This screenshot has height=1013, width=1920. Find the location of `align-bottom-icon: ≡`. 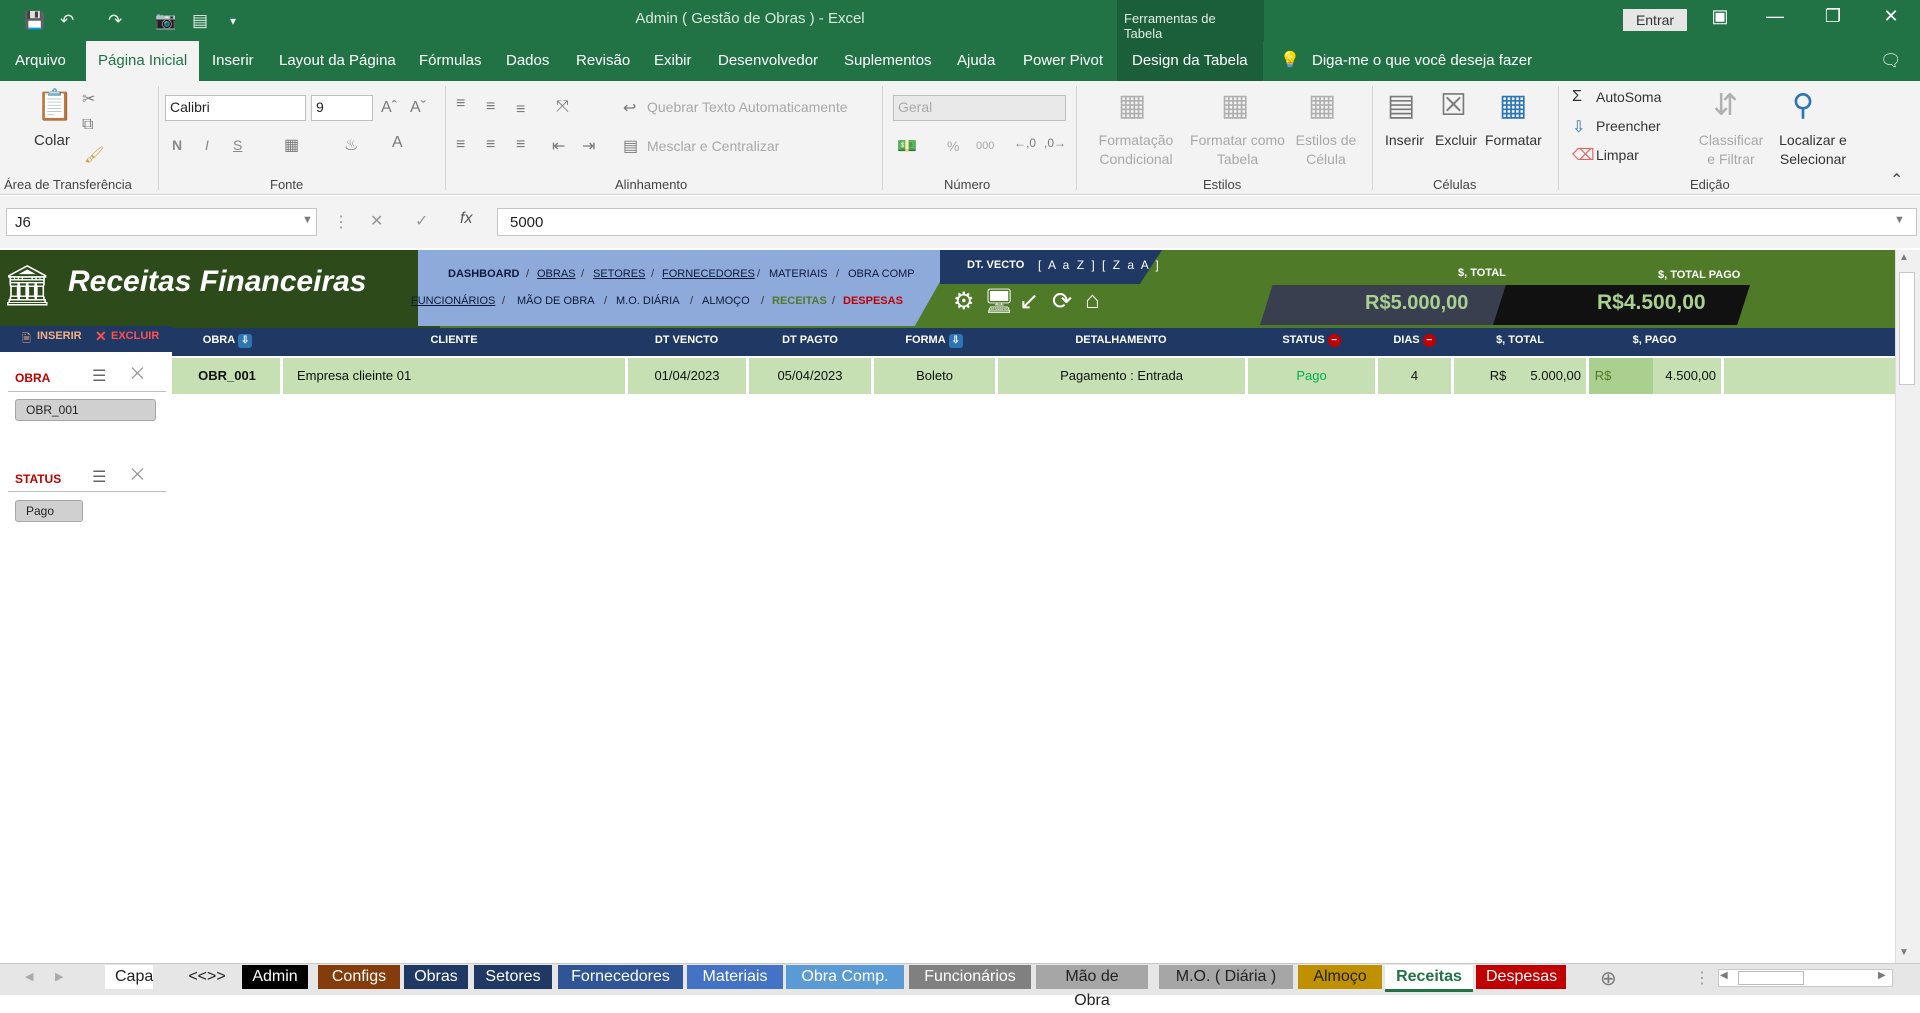

align-bottom-icon: ≡ is located at coordinates (520, 110).